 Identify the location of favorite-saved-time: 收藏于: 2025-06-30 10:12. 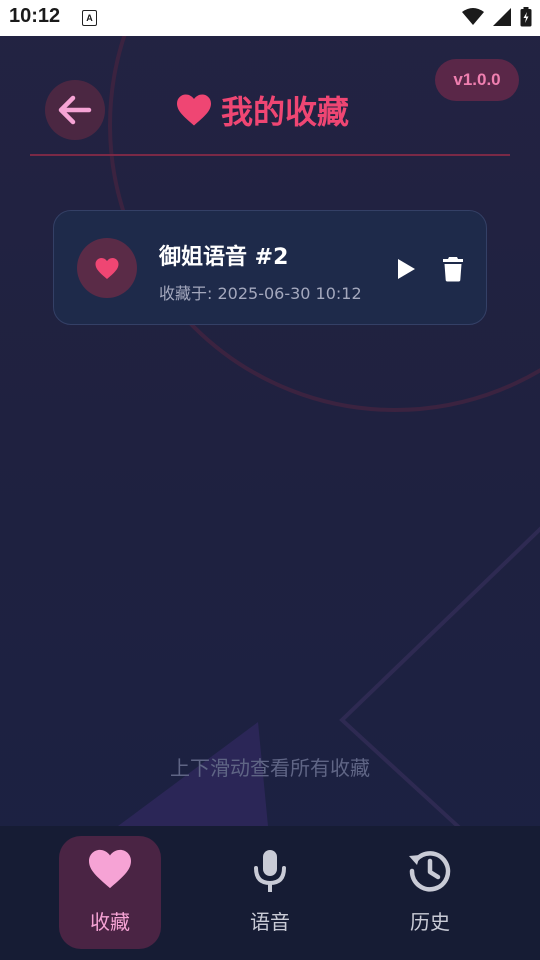
(260, 293).